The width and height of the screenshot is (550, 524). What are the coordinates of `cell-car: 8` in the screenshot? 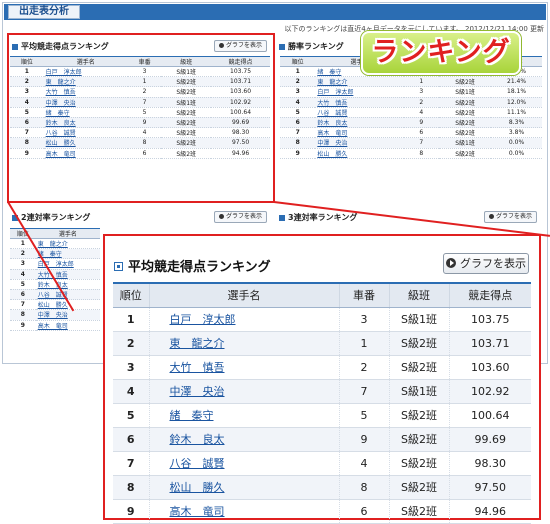 It's located at (364, 487).